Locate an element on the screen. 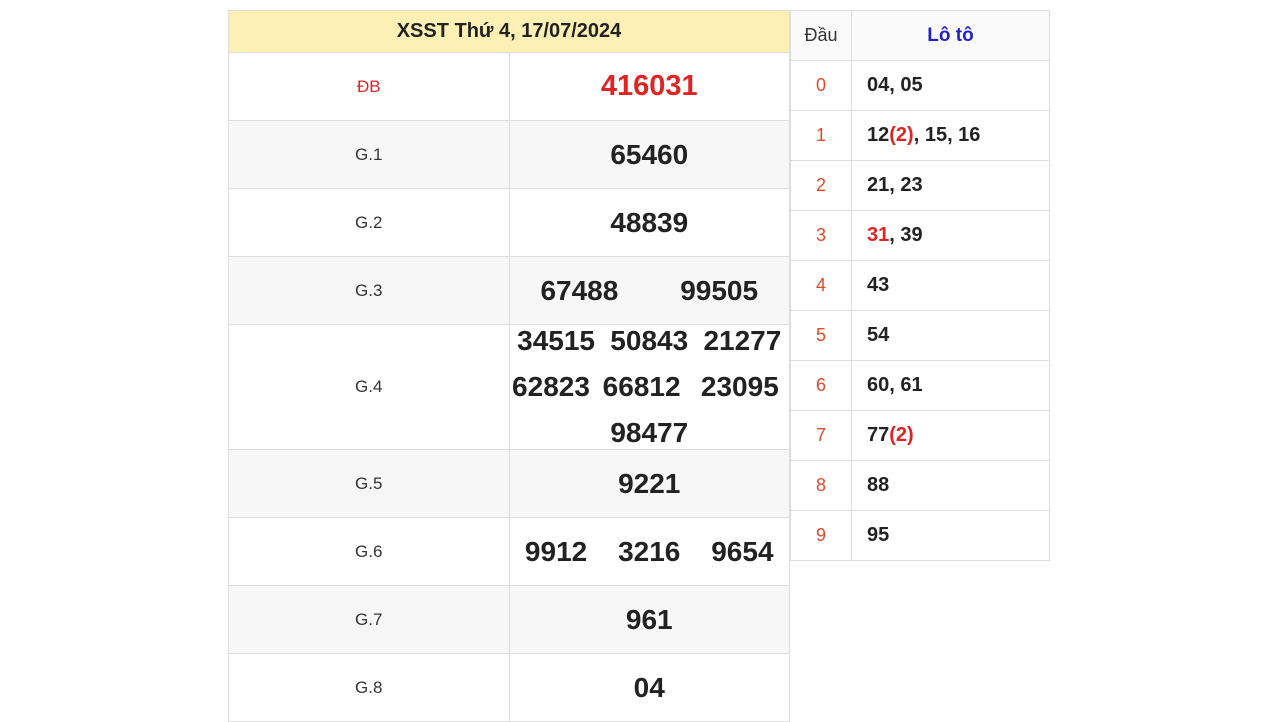  loto-text: , 15, 16 is located at coordinates (947, 135).